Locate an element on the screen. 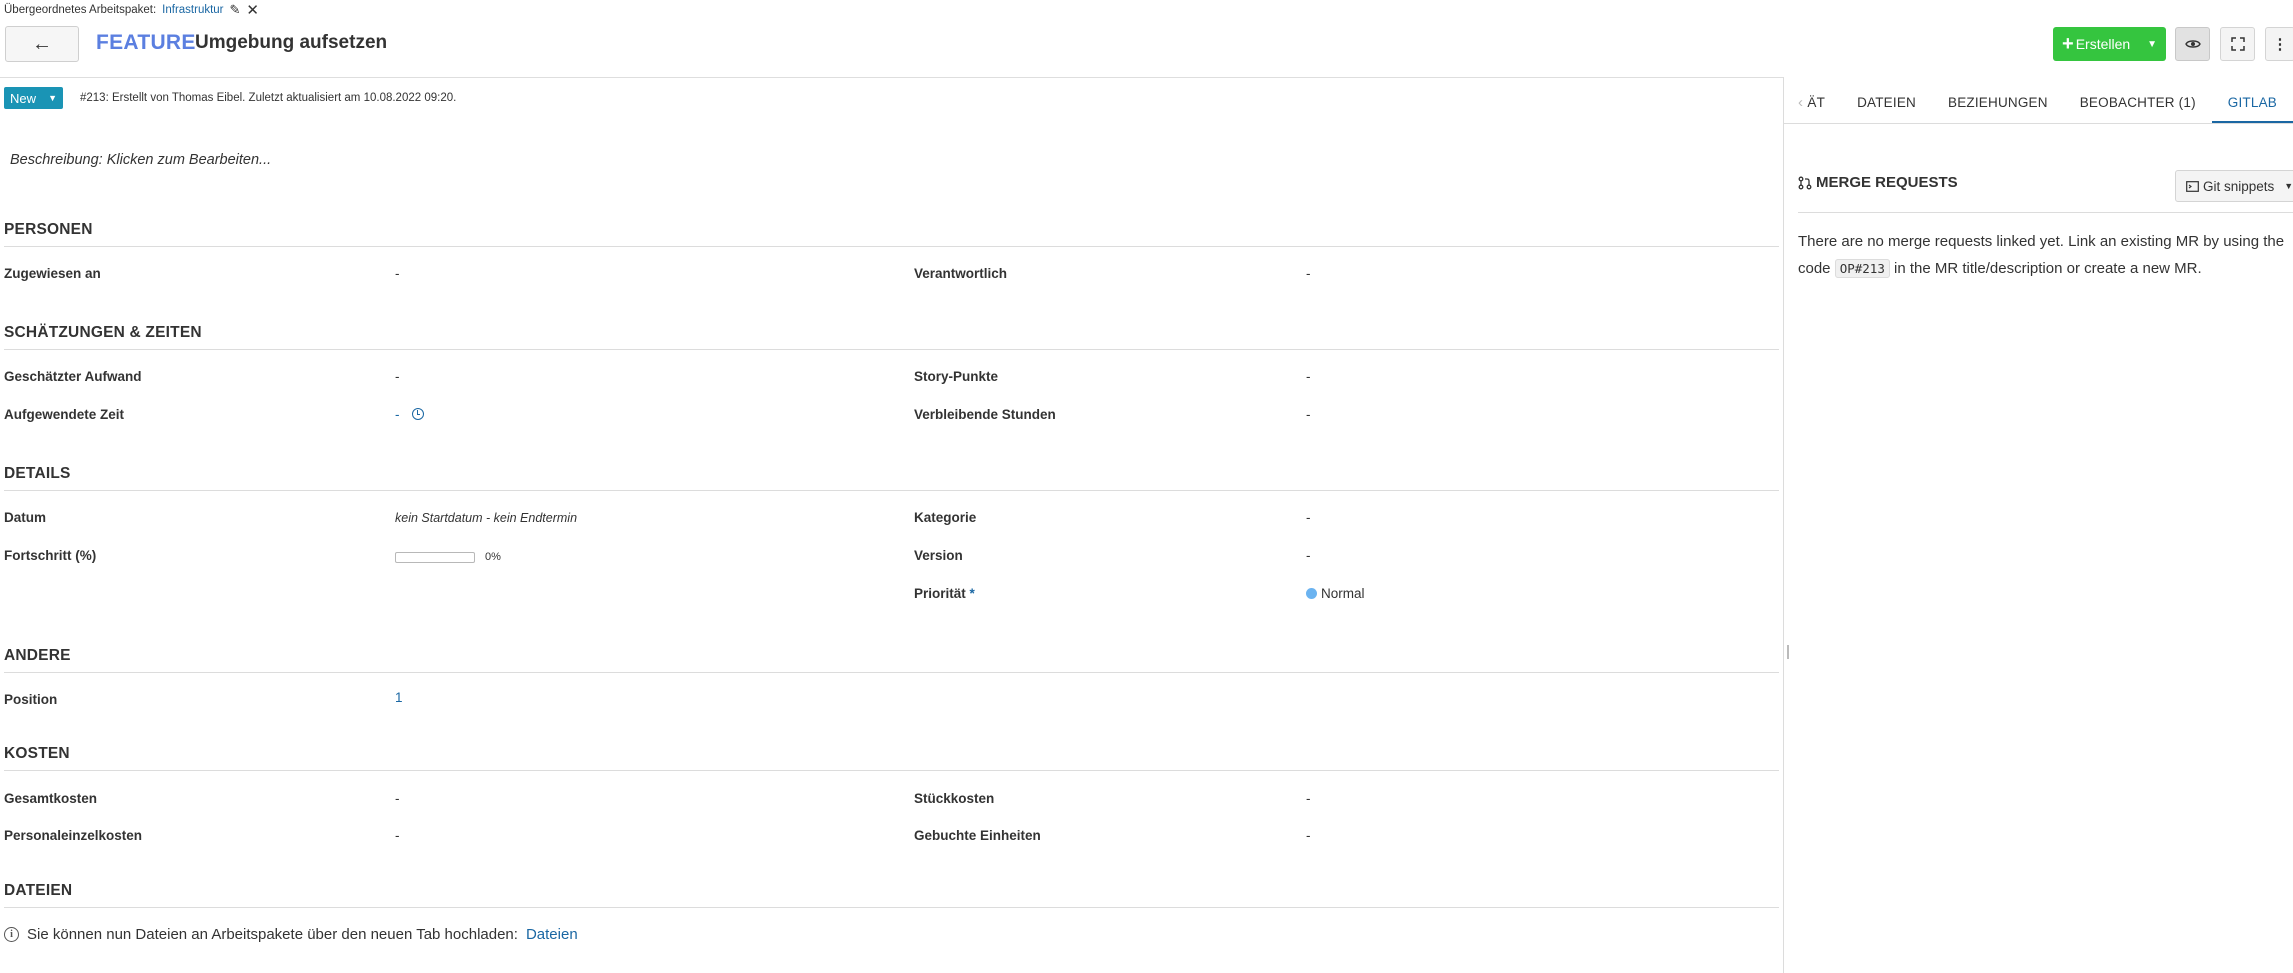 The width and height of the screenshot is (2293, 973). plus-icon: + is located at coordinates (2068, 44).